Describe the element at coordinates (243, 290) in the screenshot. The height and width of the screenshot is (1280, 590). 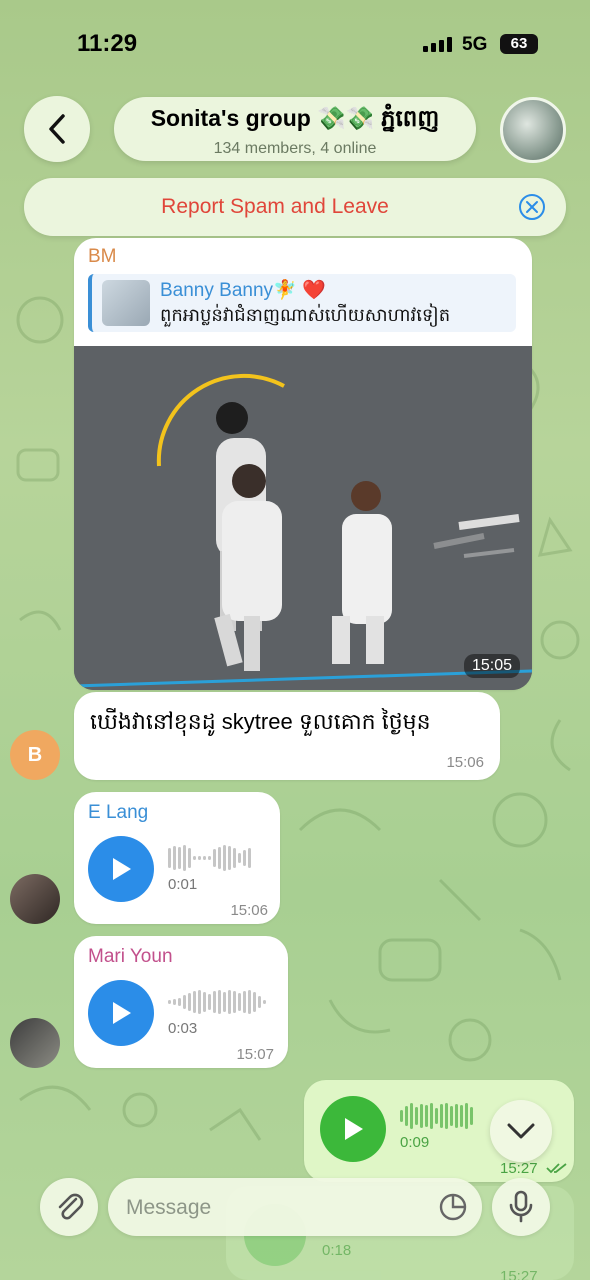
I see `reply-author: Banny Banny🧚 ❤️` at that location.